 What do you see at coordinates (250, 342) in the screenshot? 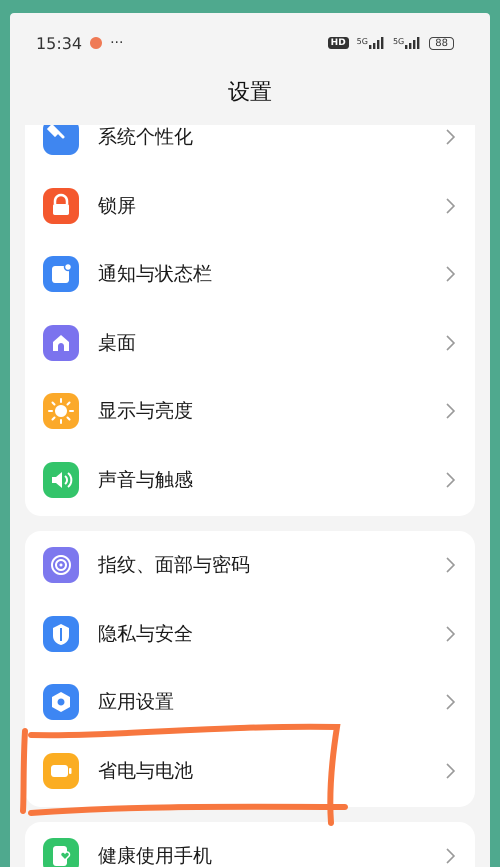
I see `settings-item: 桌面` at bounding box center [250, 342].